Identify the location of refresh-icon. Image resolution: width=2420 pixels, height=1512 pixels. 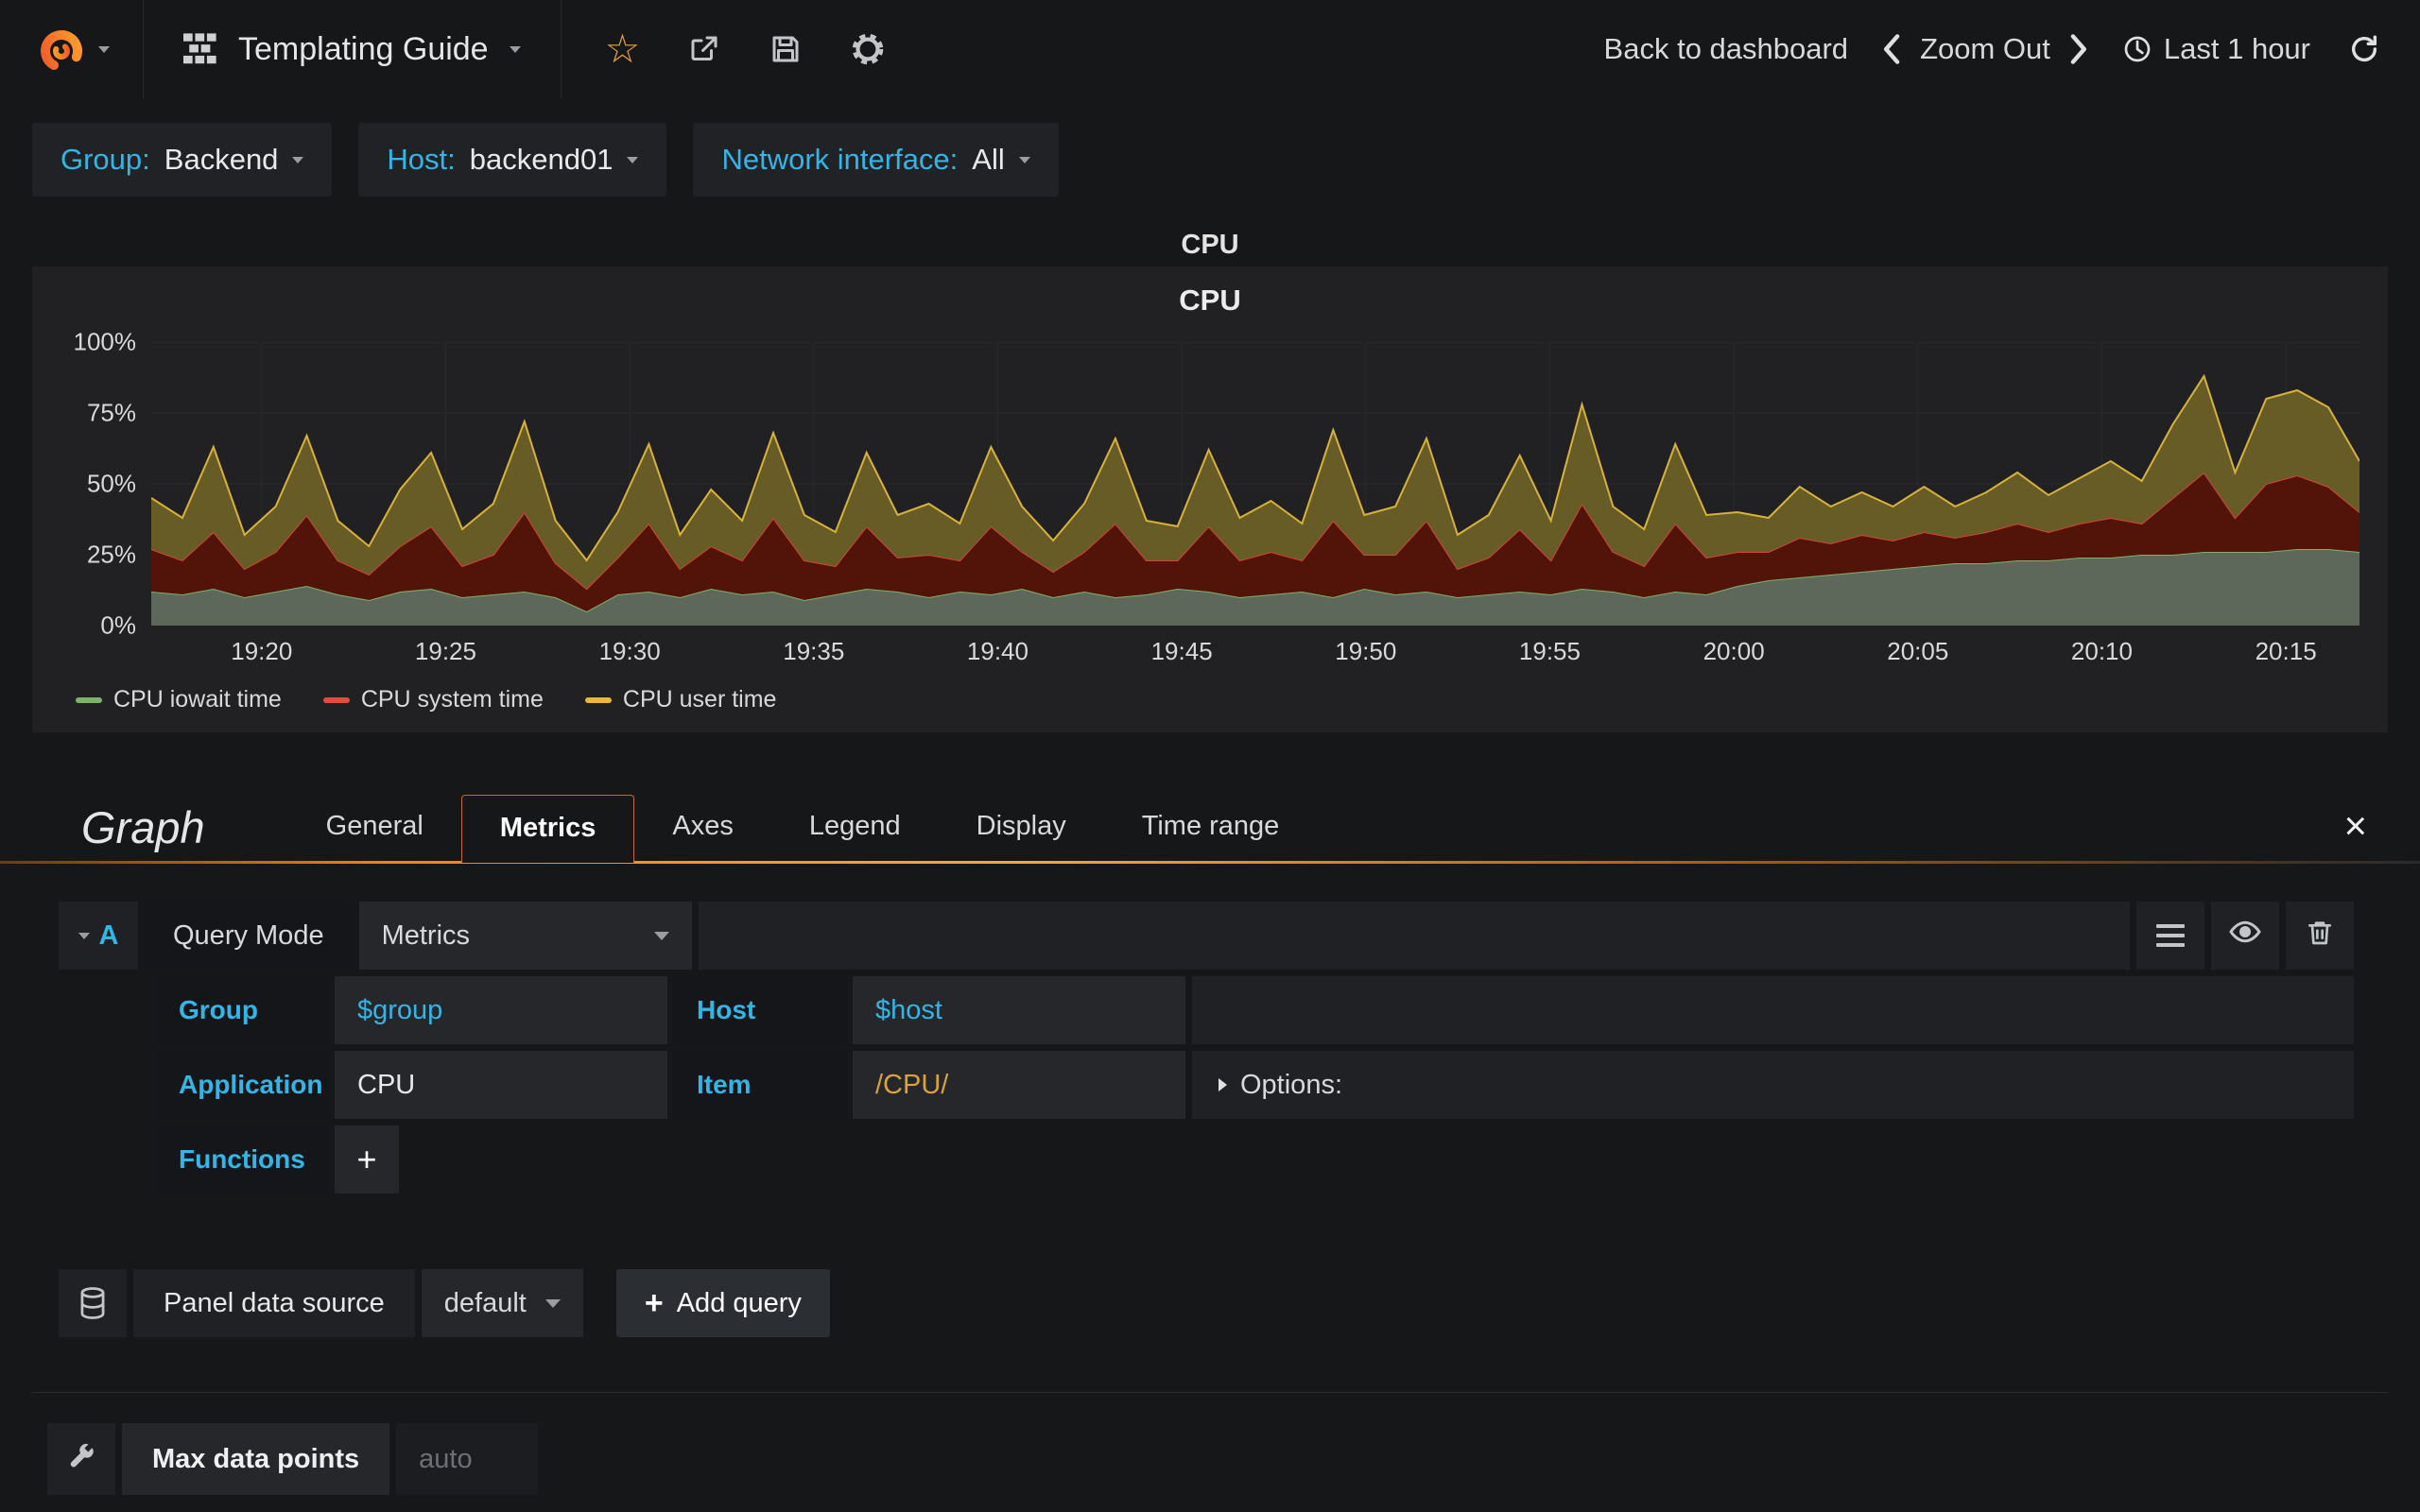
(2364, 49).